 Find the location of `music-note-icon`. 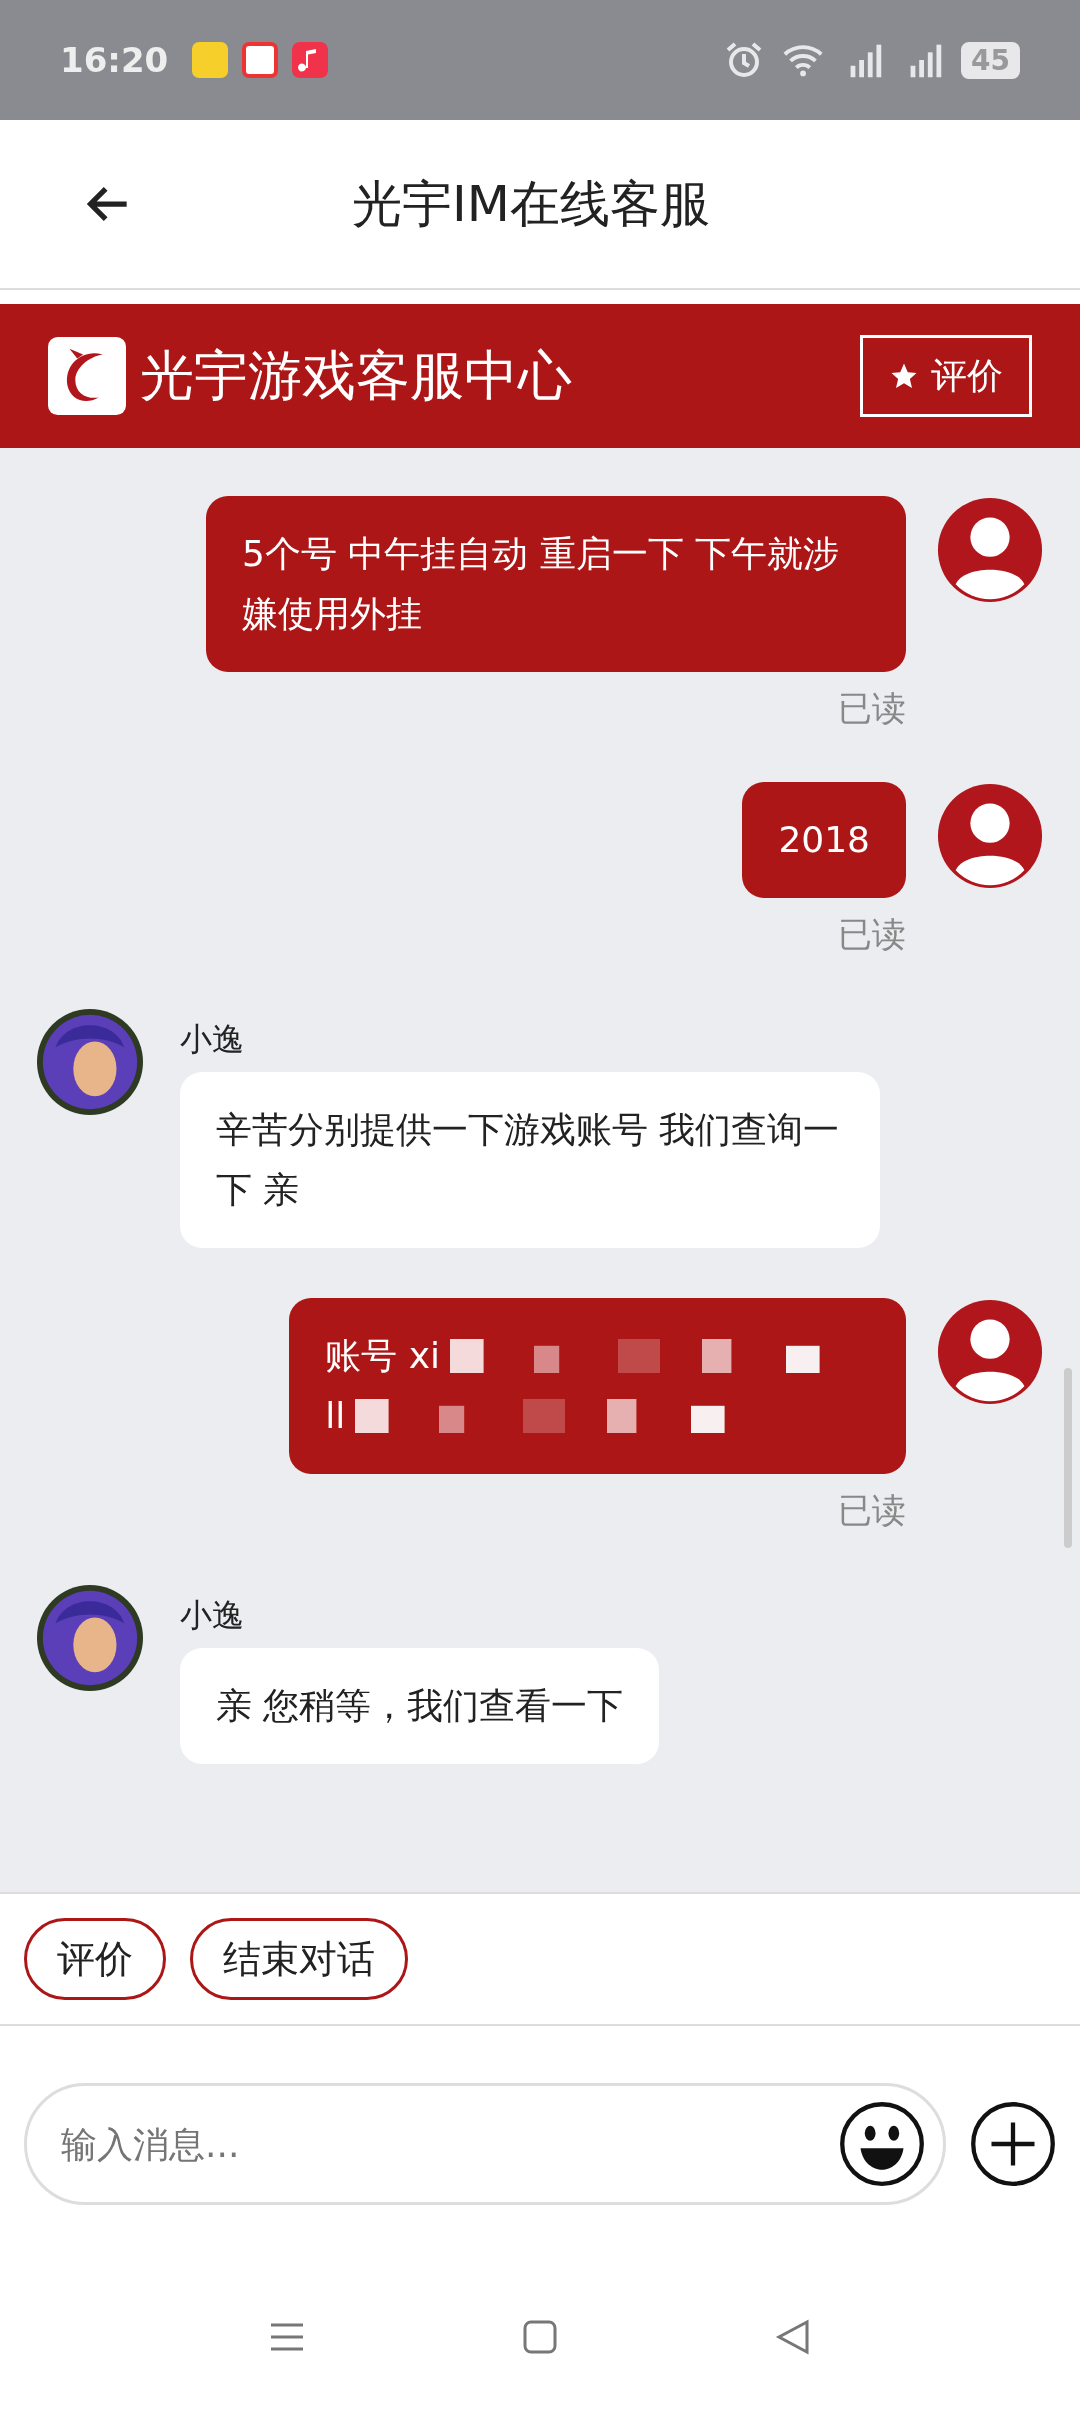

music-note-icon is located at coordinates (310, 60).